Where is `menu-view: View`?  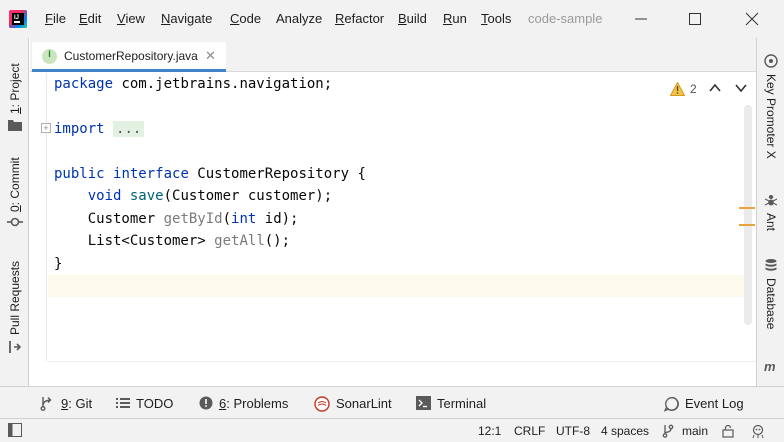
menu-view: View is located at coordinates (131, 19).